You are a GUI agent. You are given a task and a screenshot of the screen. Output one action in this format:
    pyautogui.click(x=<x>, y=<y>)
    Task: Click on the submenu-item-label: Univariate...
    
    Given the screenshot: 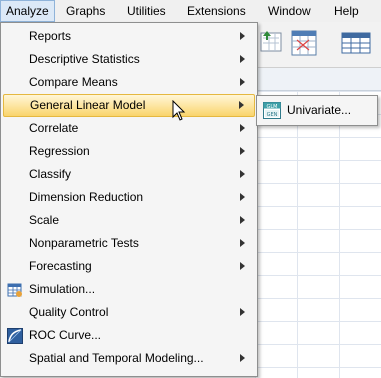 What is the action you would take?
    pyautogui.click(x=319, y=110)
    